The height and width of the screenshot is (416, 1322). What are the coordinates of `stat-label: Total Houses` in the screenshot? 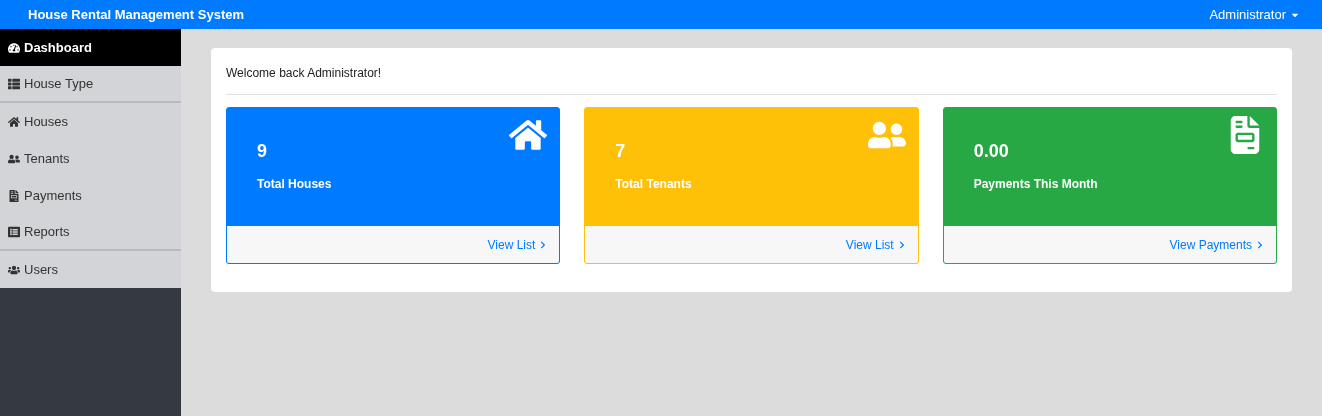 It's located at (294, 184).